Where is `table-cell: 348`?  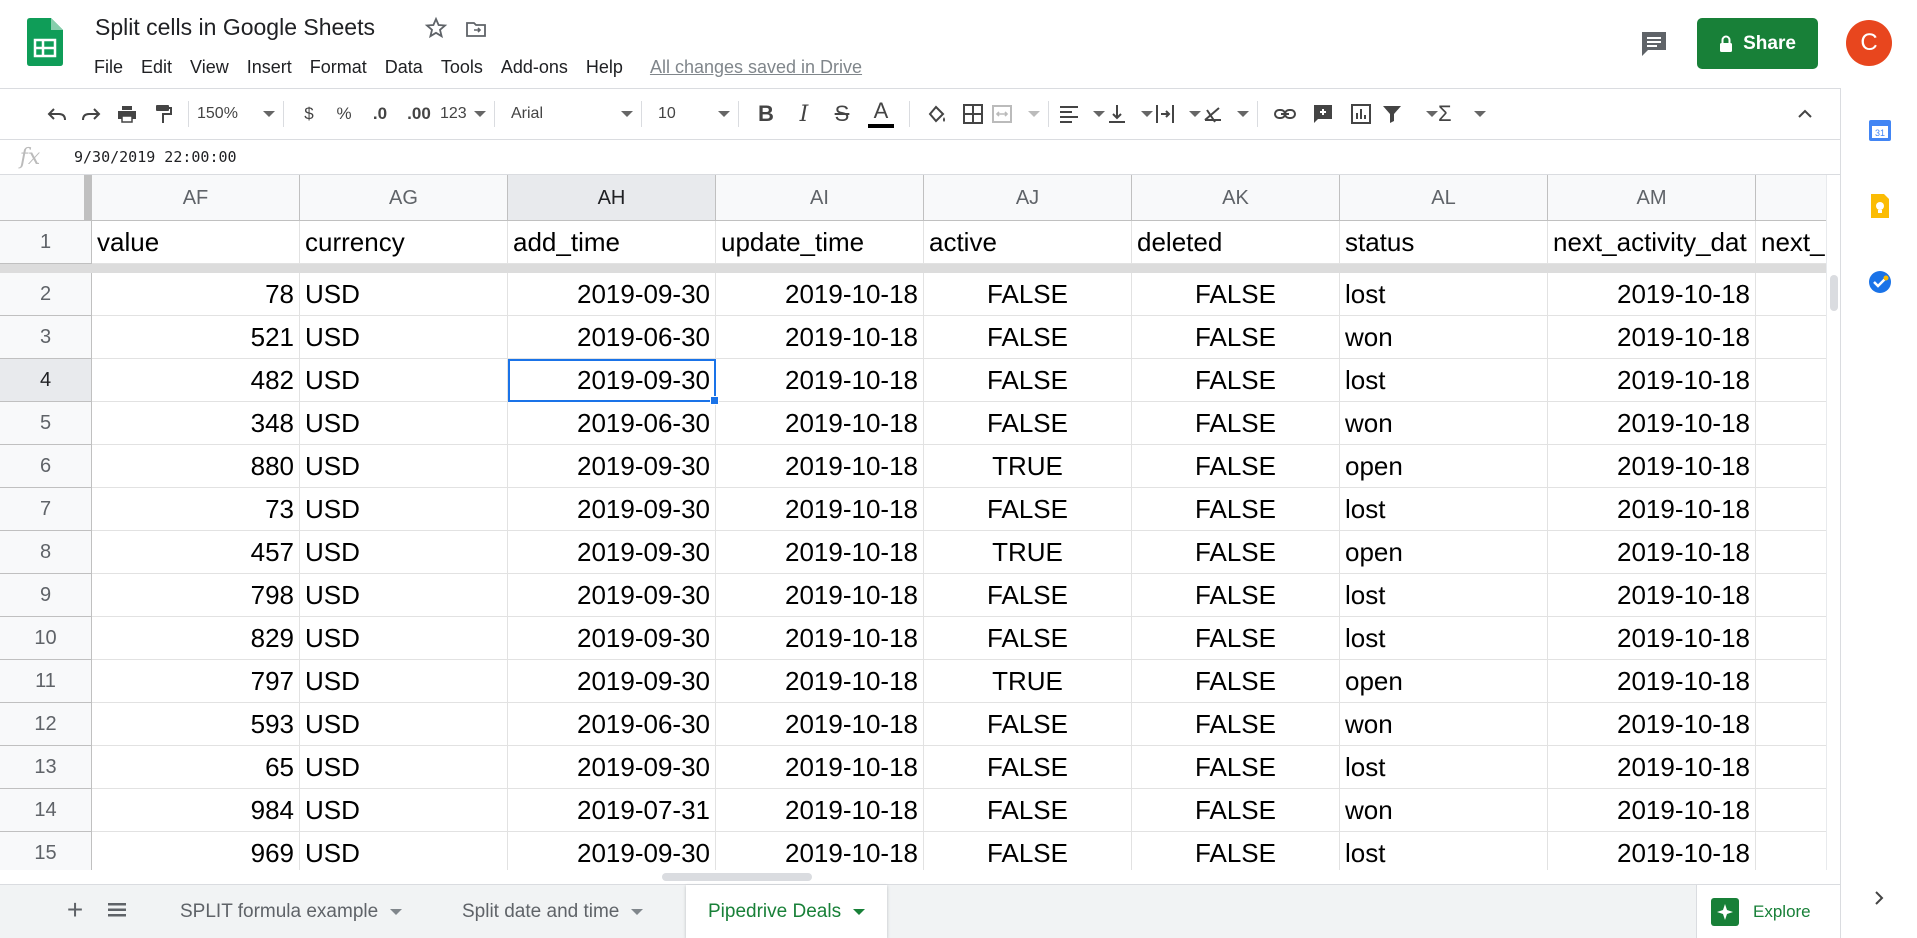
table-cell: 348 is located at coordinates (196, 423).